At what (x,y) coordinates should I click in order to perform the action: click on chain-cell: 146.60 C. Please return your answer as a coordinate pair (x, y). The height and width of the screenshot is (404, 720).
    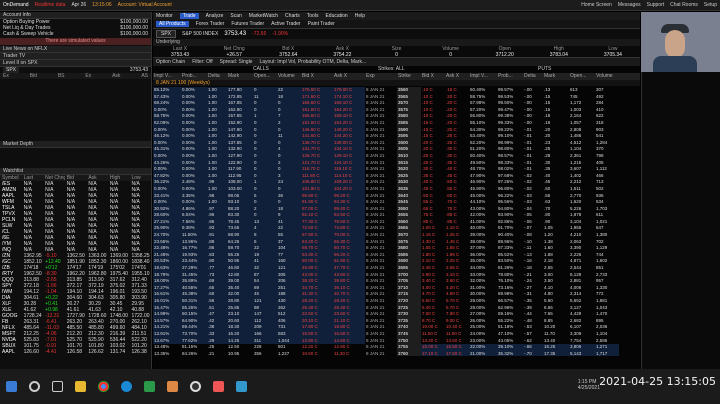
    Looking at the image, I should click on (317, 130).